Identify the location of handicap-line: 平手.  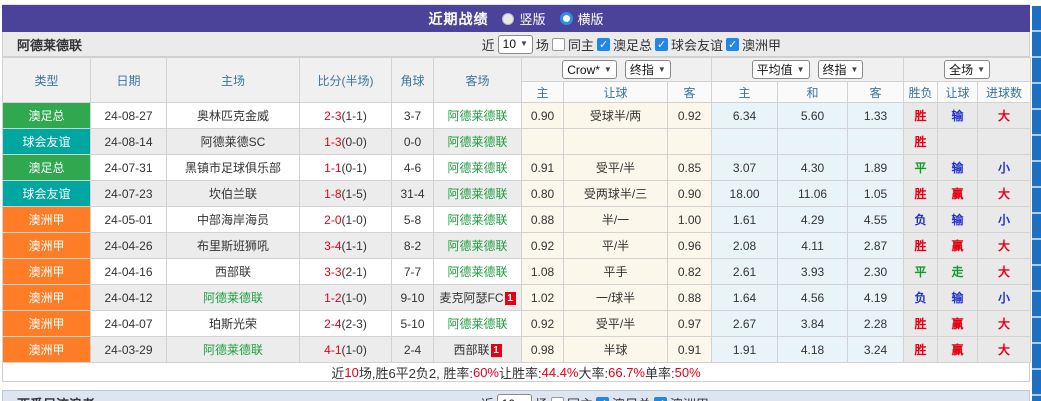
(615, 271).